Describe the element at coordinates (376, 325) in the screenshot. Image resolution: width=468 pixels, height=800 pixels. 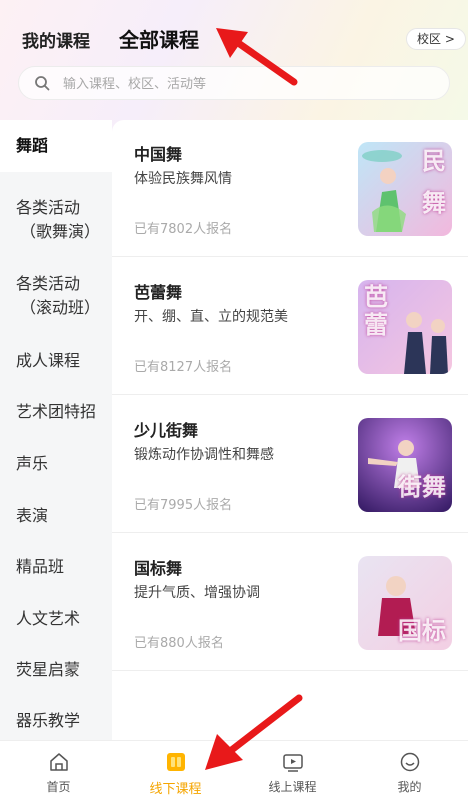
I see `thumbnail-caption: 蕾` at that location.